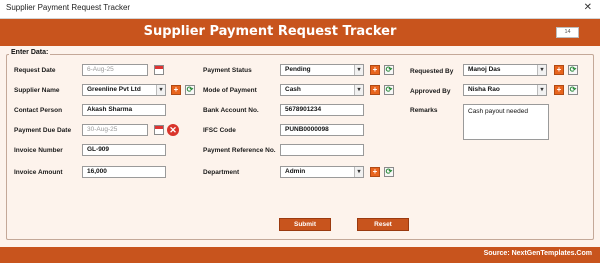  I want to click on page-title: Supplier Payment Request Tracker, so click(270, 31).